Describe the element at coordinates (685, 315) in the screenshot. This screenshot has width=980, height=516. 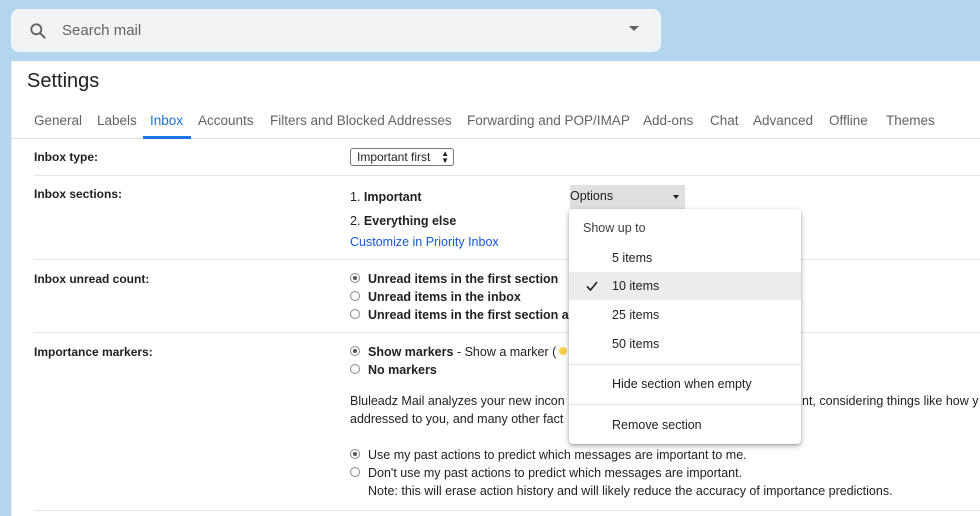
I see `menu-item-25-items: 25 items` at that location.